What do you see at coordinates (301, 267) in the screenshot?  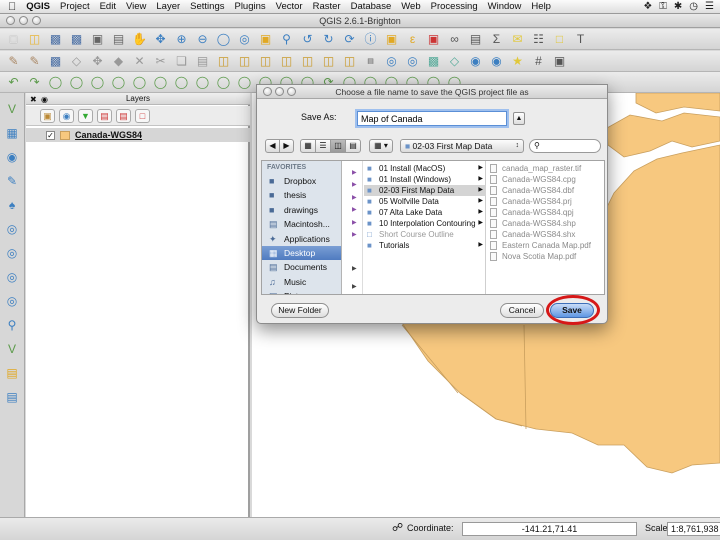 I see `favorite-documents: ▤ Documents` at bounding box center [301, 267].